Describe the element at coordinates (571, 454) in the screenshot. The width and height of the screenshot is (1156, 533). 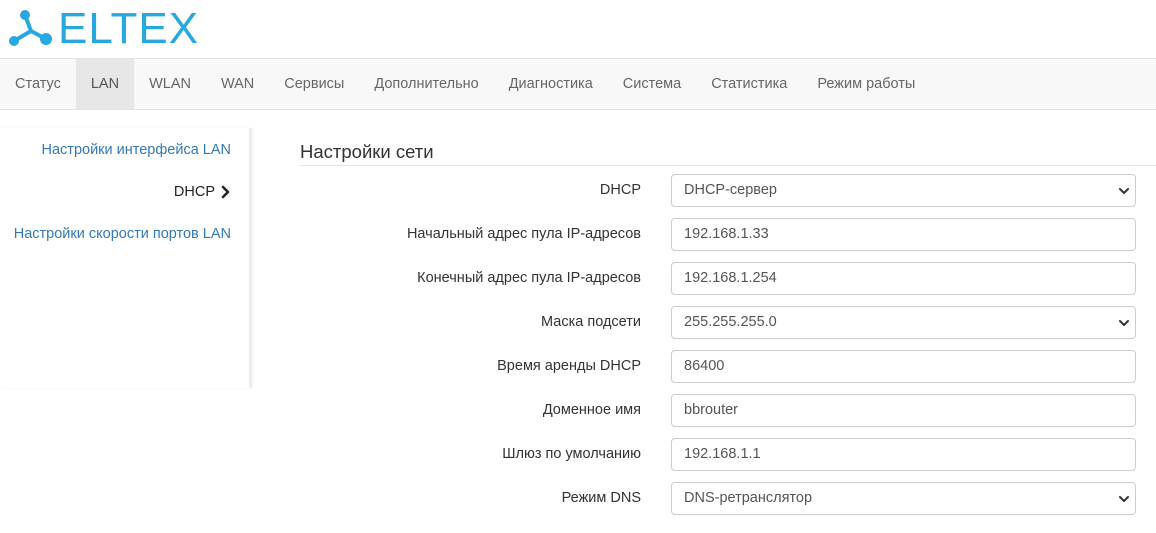
I see `default-gateway-label: Шлюз по умолчанию` at that location.